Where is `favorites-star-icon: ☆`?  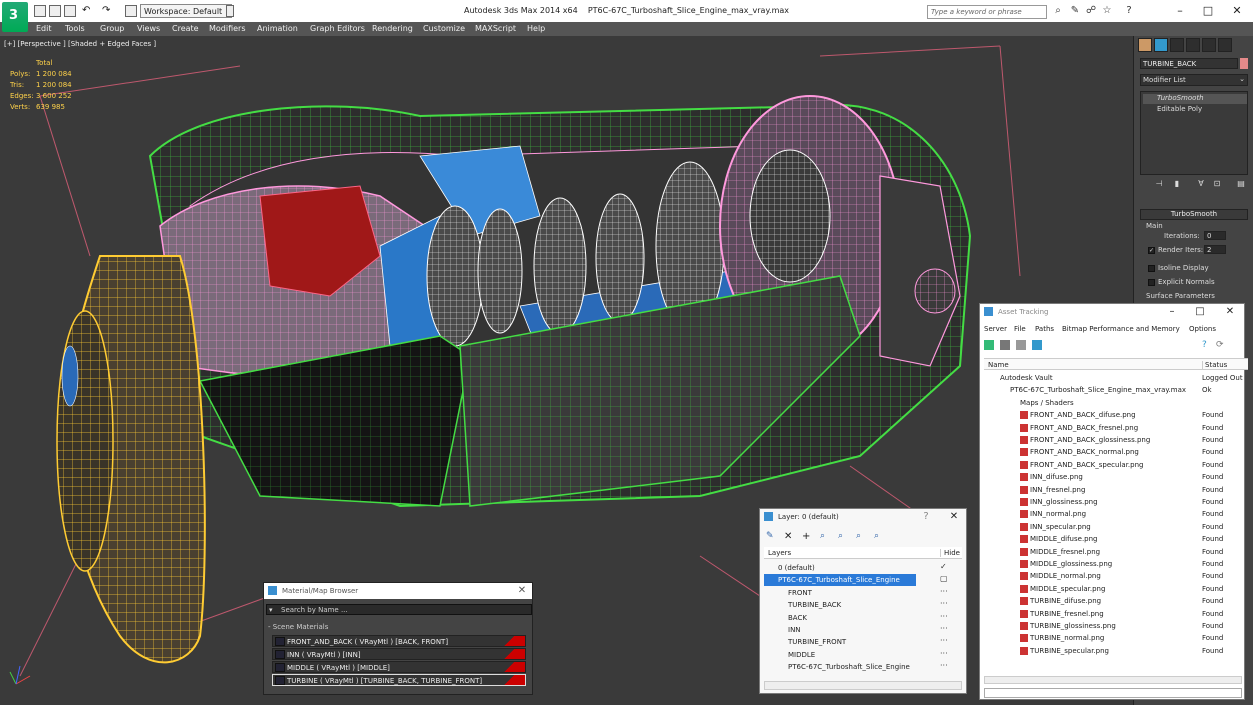
favorites-star-icon: ☆ is located at coordinates (1107, 11).